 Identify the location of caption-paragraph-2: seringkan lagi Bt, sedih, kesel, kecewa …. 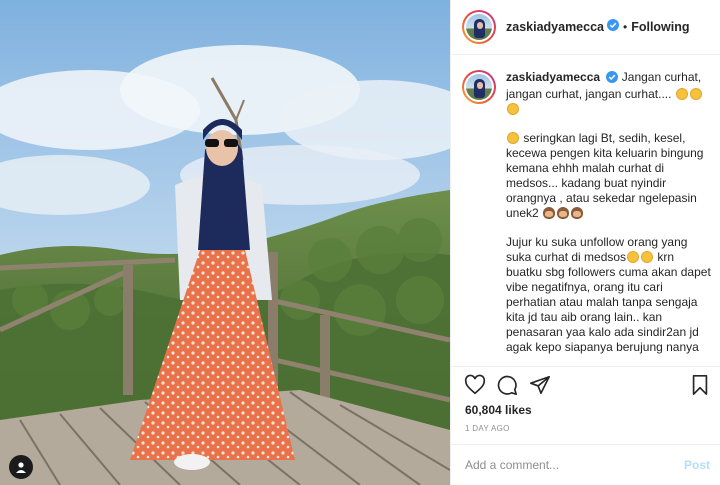
(605, 175).